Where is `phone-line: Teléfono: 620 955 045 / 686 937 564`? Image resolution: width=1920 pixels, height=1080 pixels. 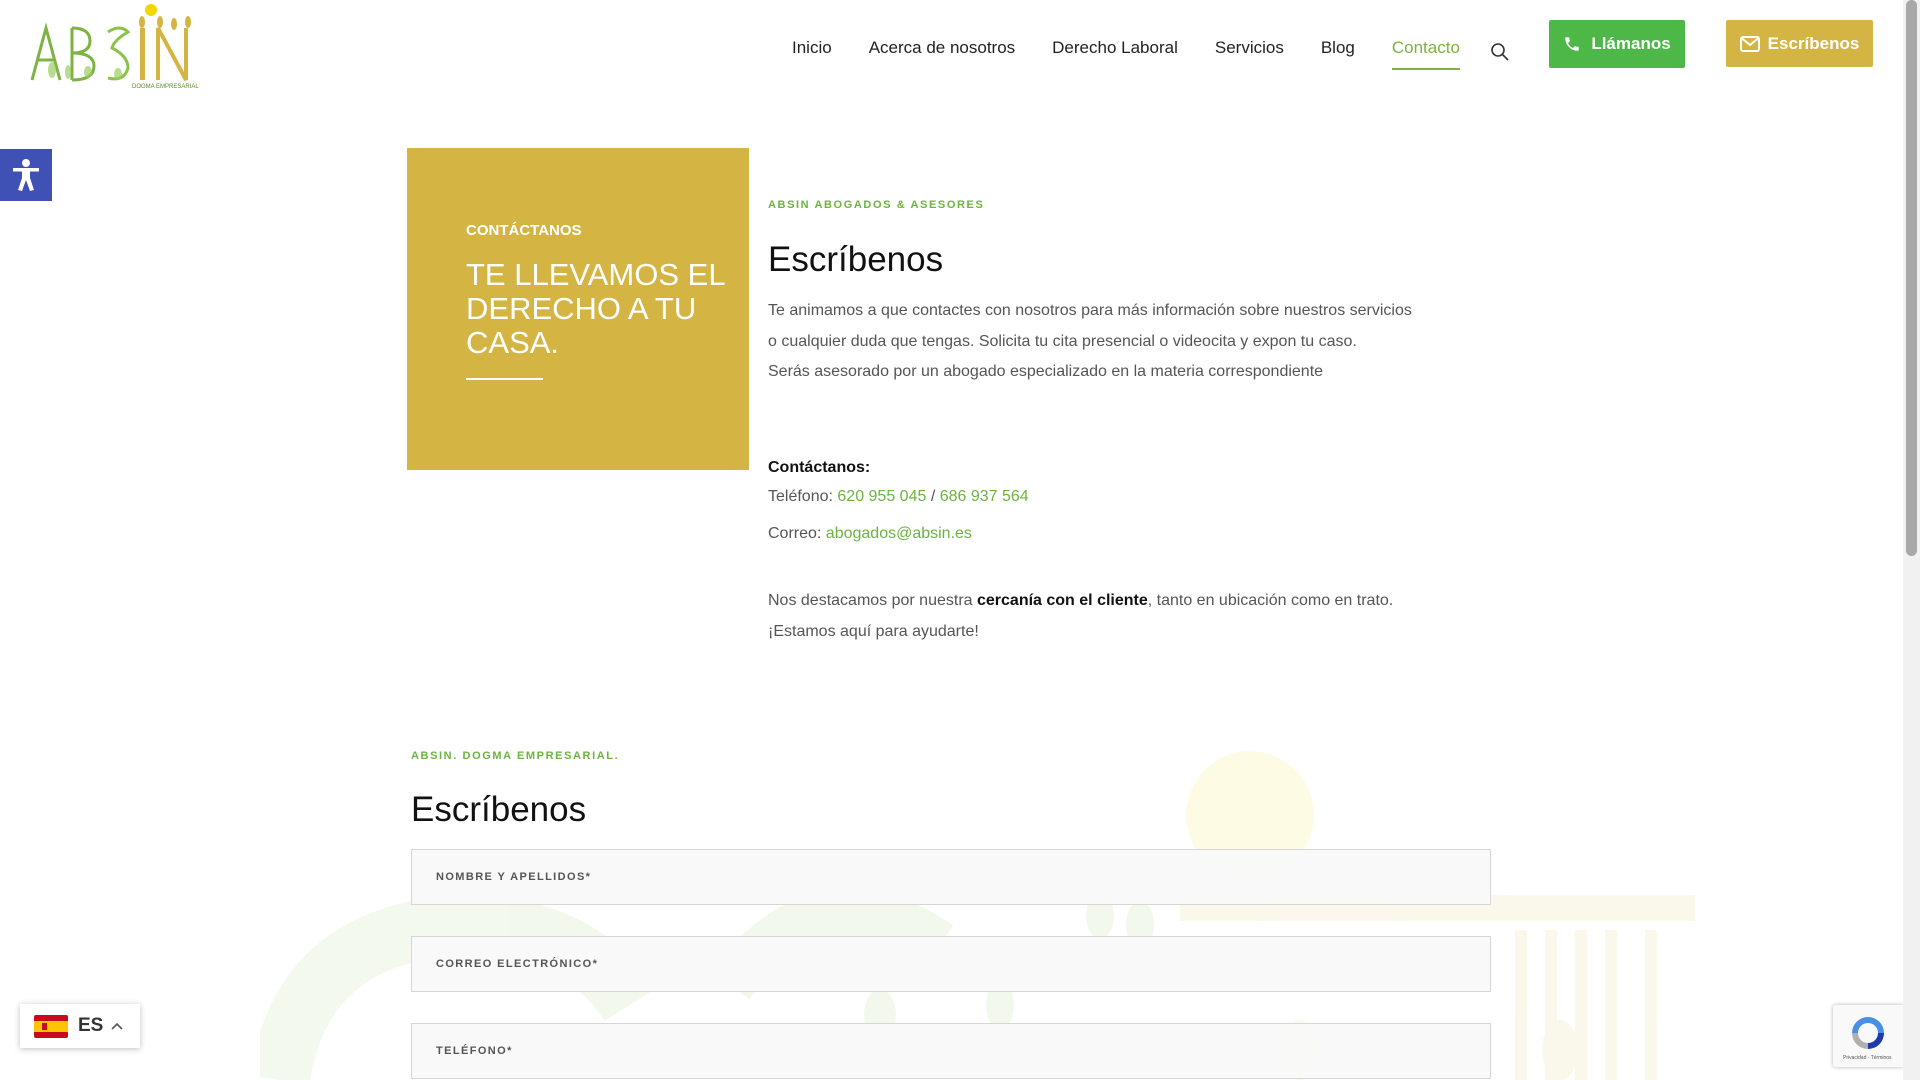
phone-line: Teléfono: 620 955 045 / 686 937 564 is located at coordinates (898, 497).